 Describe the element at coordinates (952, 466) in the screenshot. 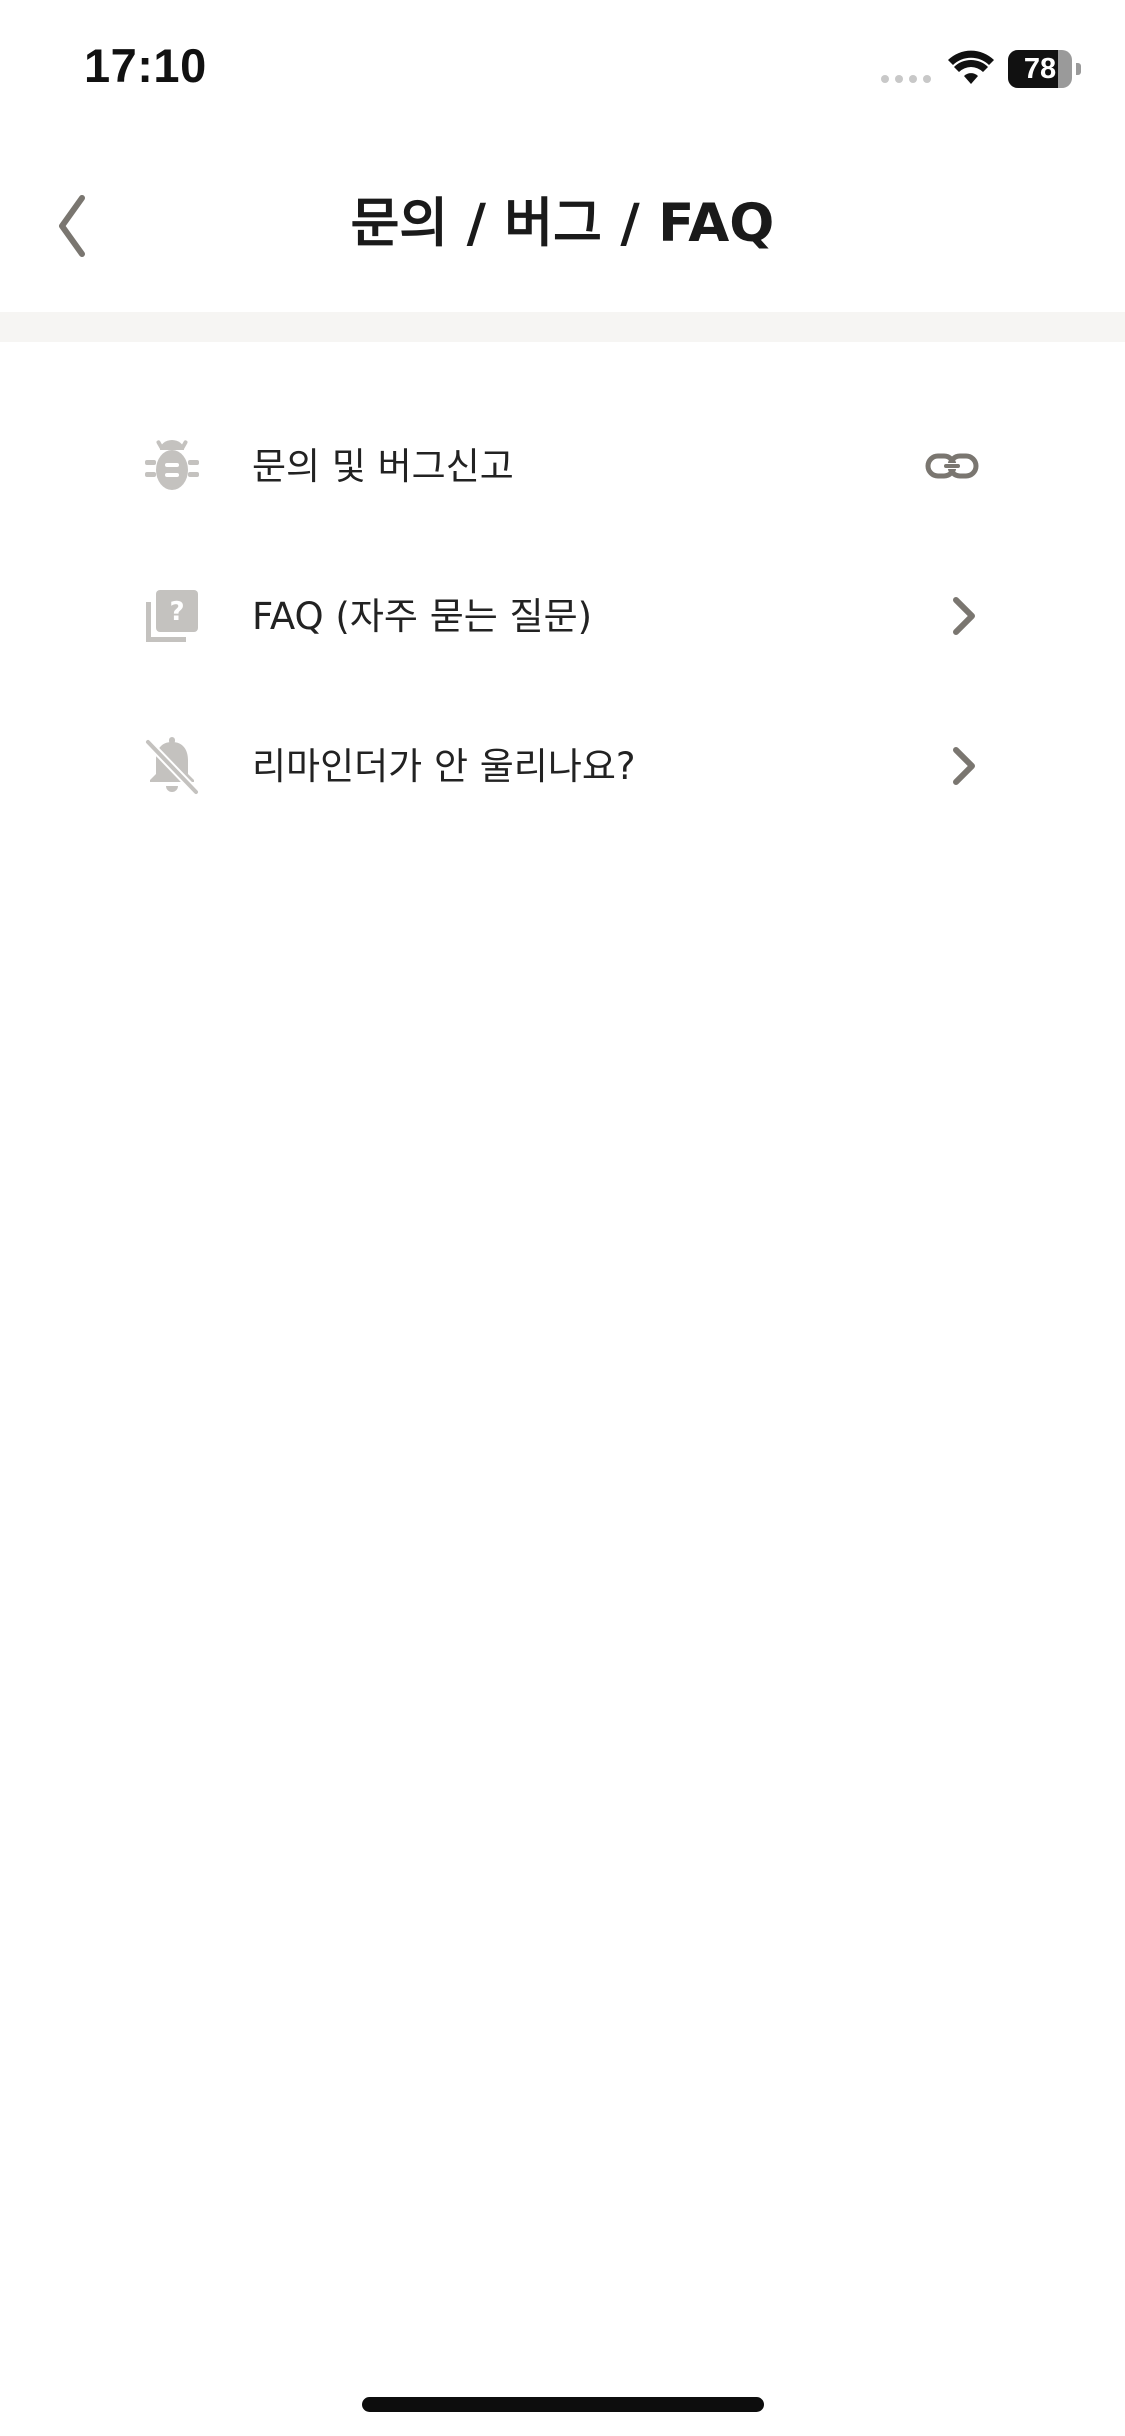

I see `link-icon` at that location.